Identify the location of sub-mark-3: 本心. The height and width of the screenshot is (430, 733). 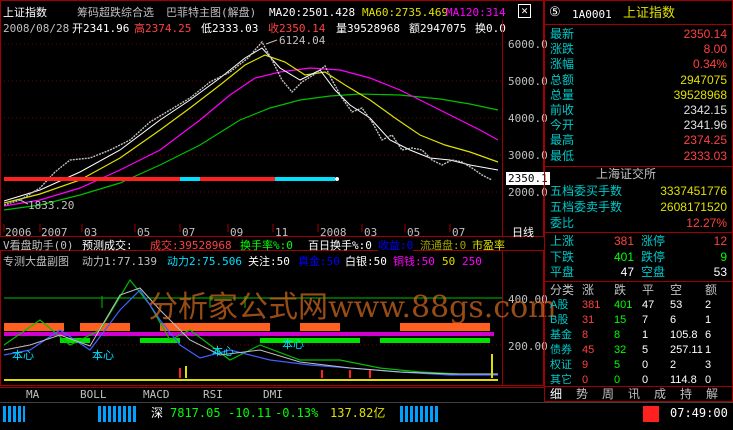
(223, 351).